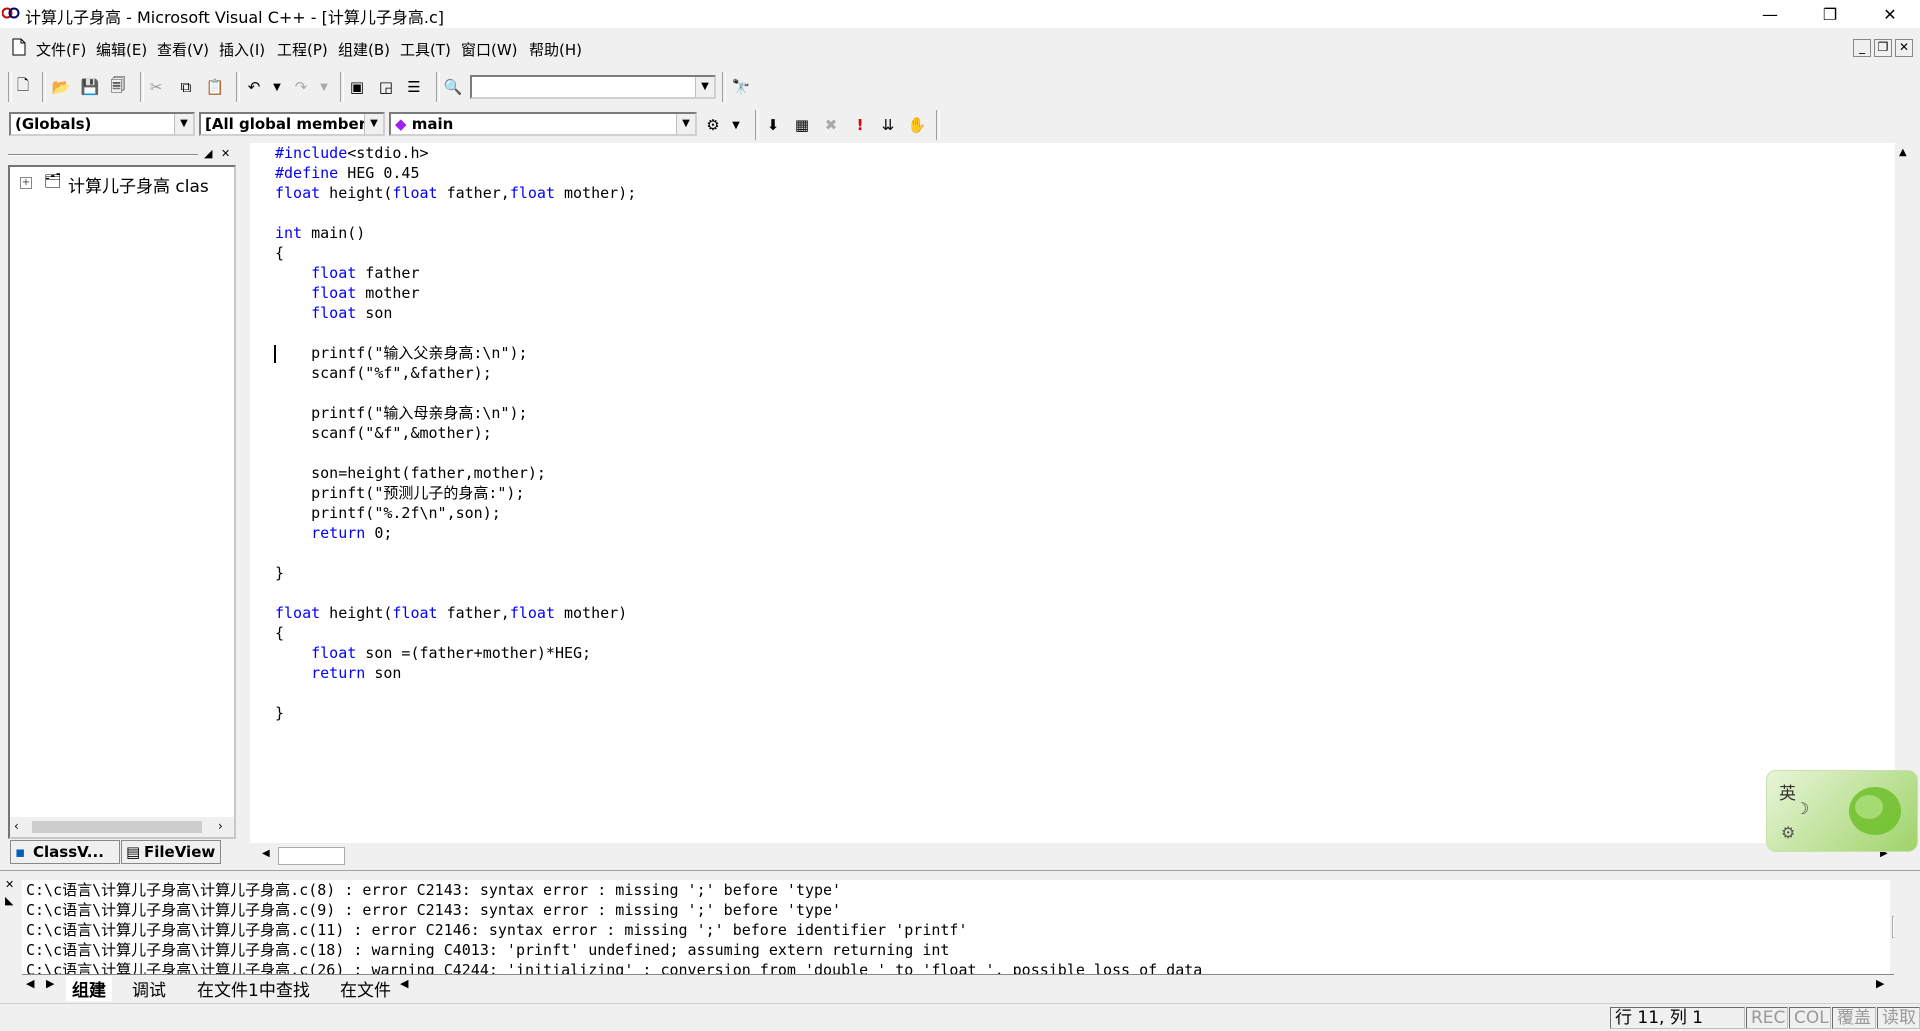 This screenshot has height=1031, width=1920. Describe the element at coordinates (180, 852) in the screenshot. I see `tab-fileview-label: FileView` at that location.